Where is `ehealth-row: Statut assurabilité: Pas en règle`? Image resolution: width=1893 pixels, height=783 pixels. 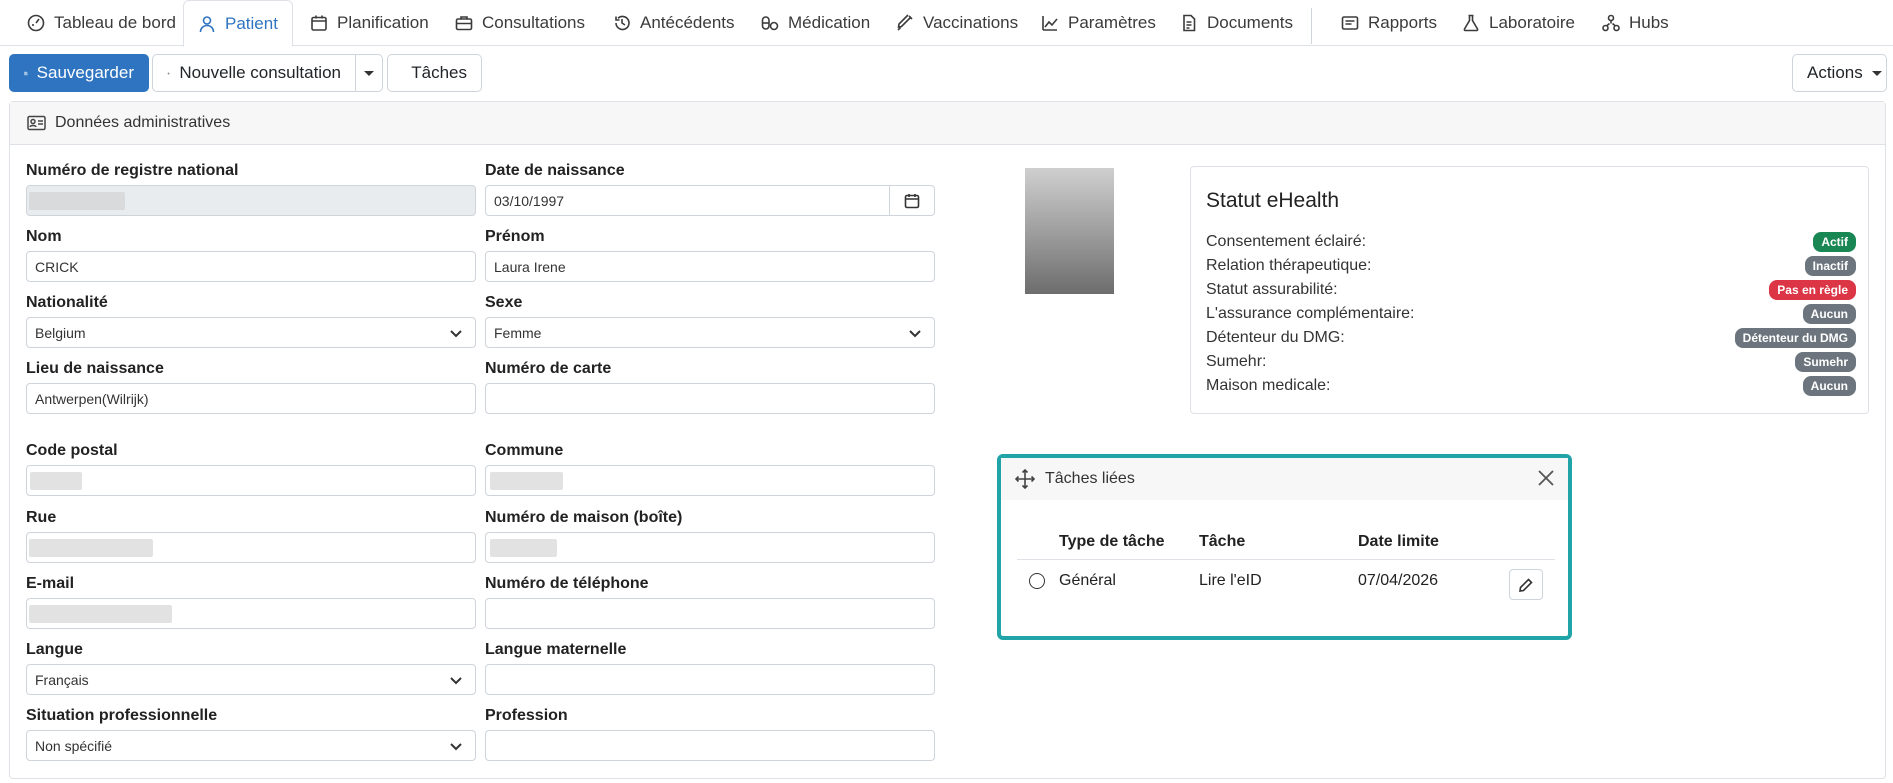
ehealth-row: Statut assurabilité: Pas en règle is located at coordinates (1531, 290).